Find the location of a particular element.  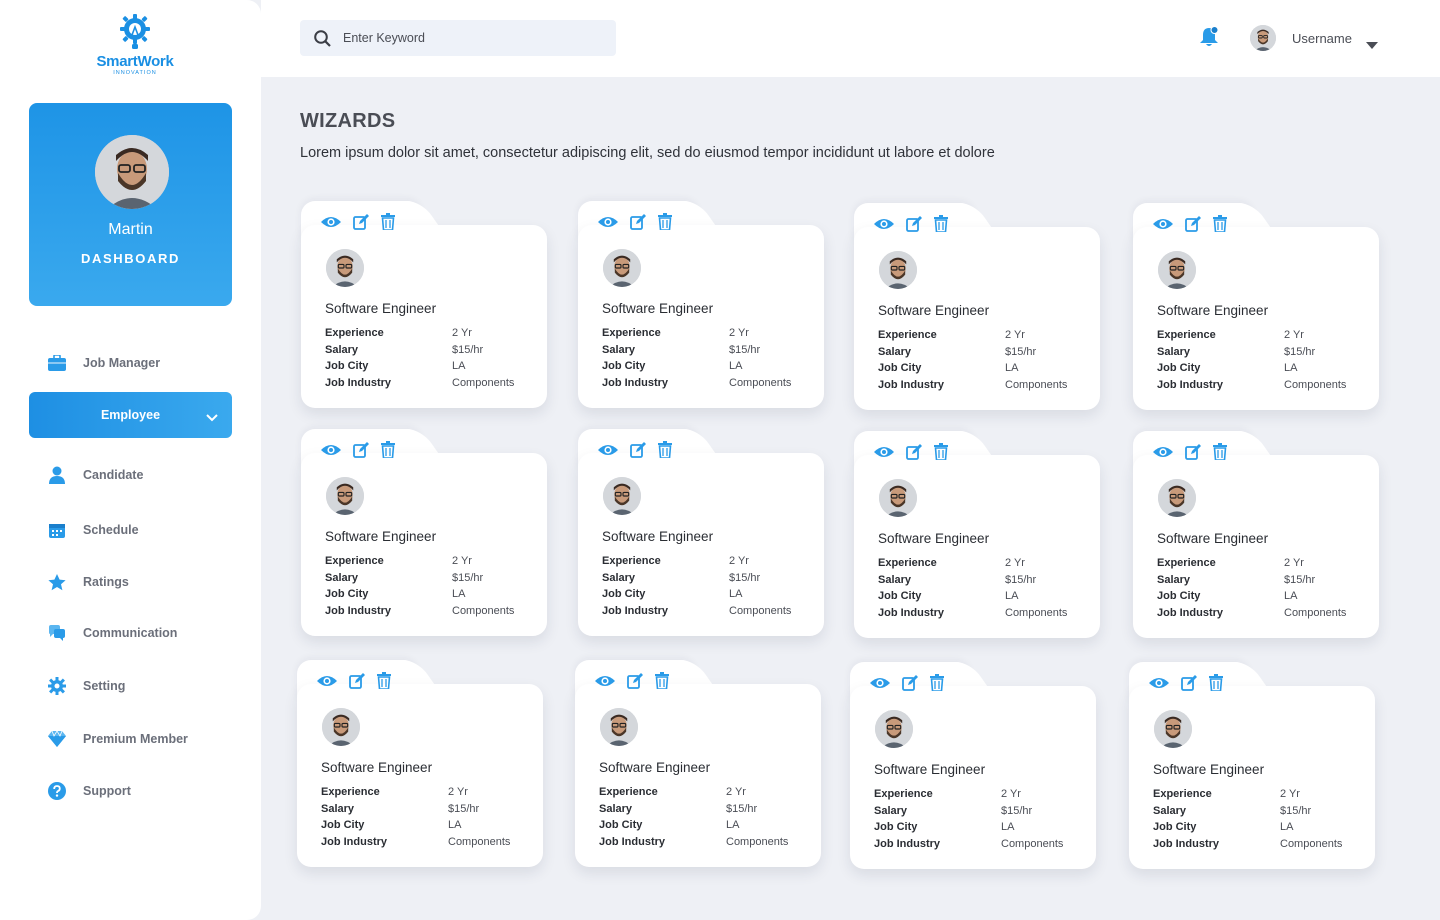

notification-bell-icon is located at coordinates (1209, 39).